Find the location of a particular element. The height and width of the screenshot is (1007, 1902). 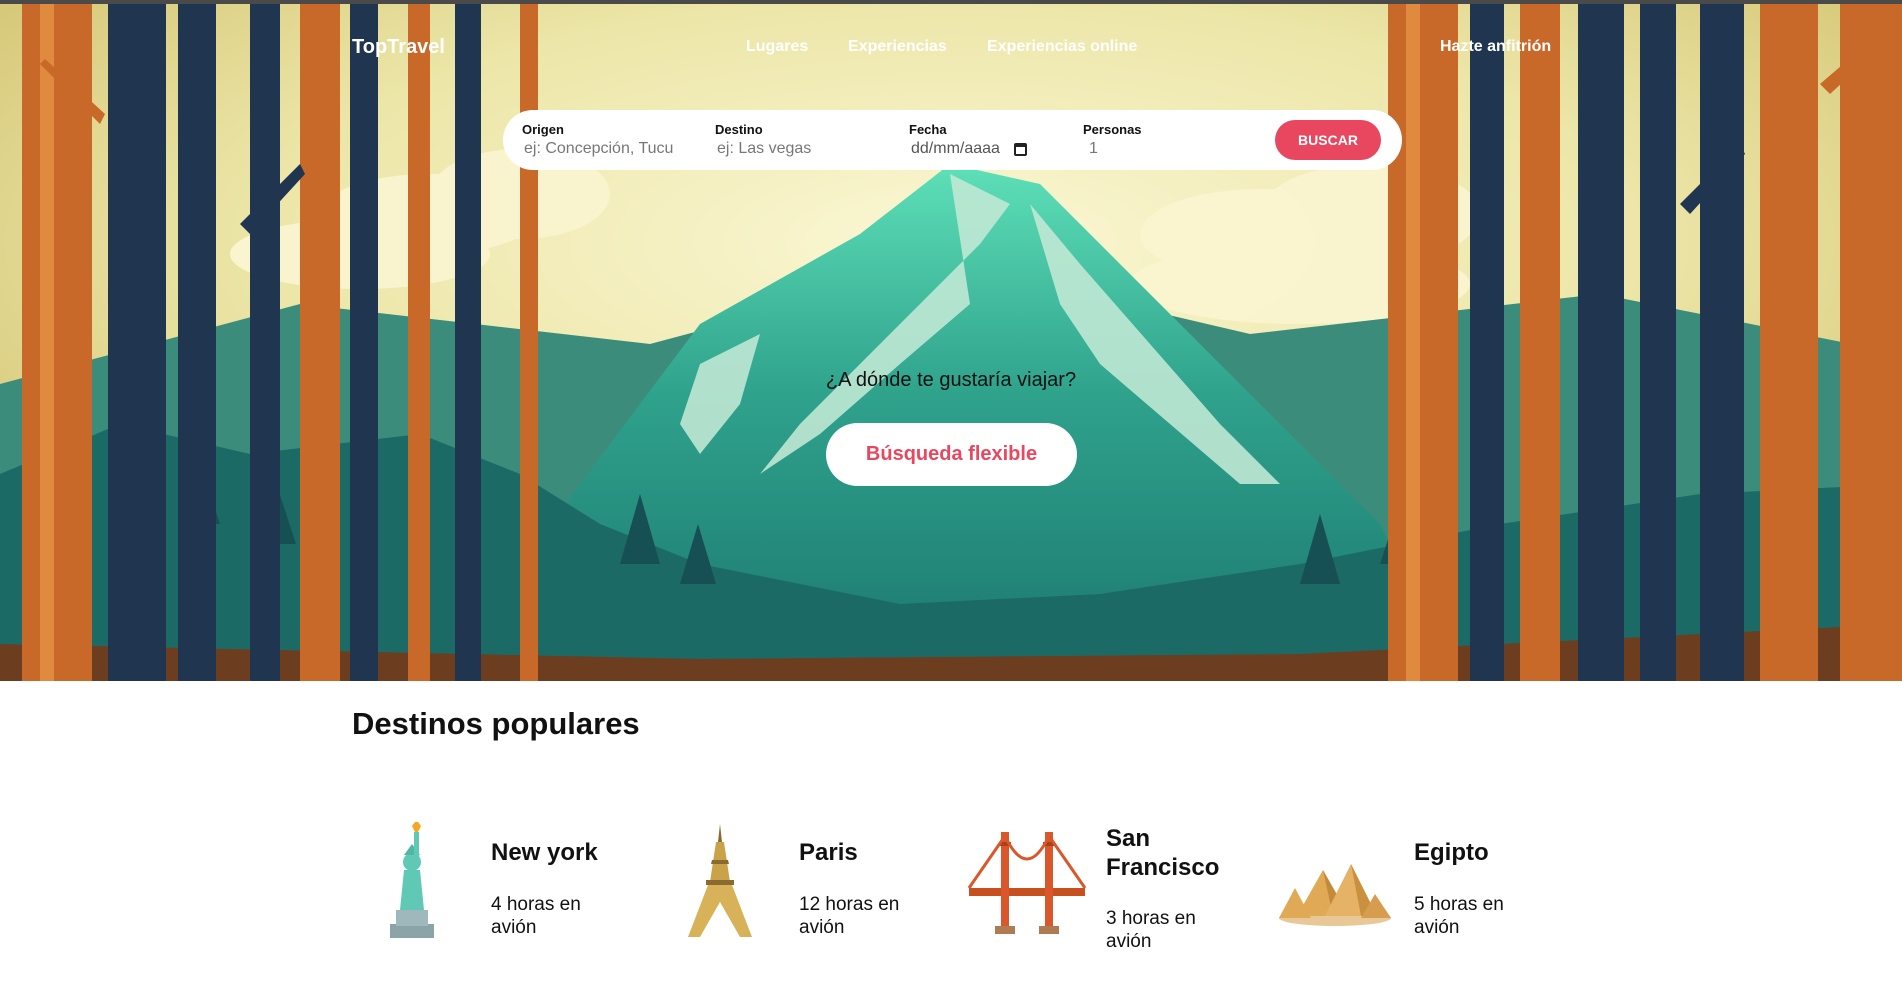

nav-link-experiencias-online: Experiencias online is located at coordinates (1062, 47).